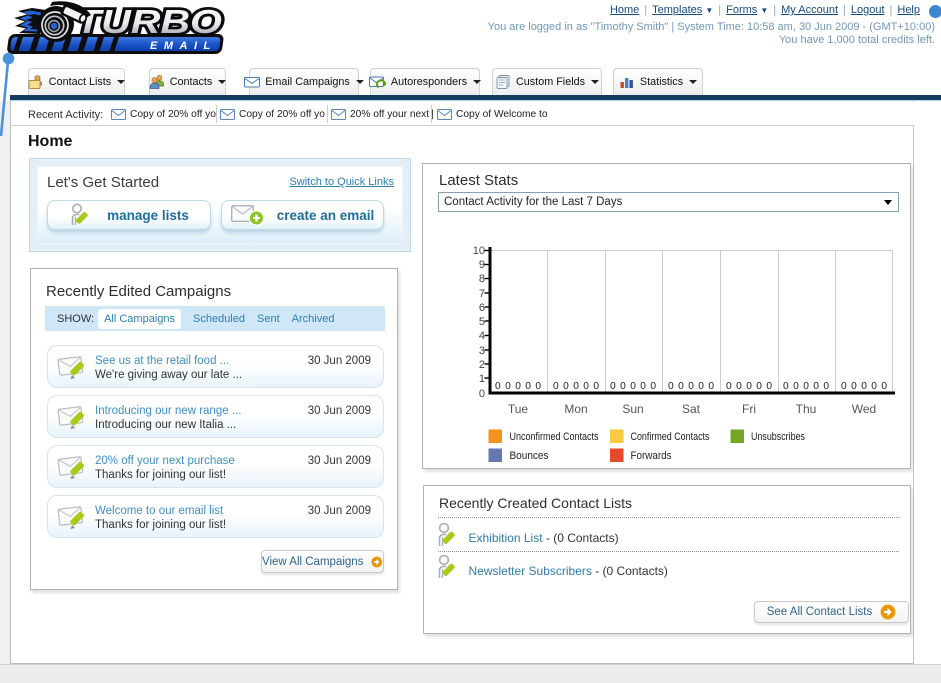 This screenshot has width=941, height=683. Describe the element at coordinates (482, 265) in the screenshot. I see `svg-text: 9` at that location.